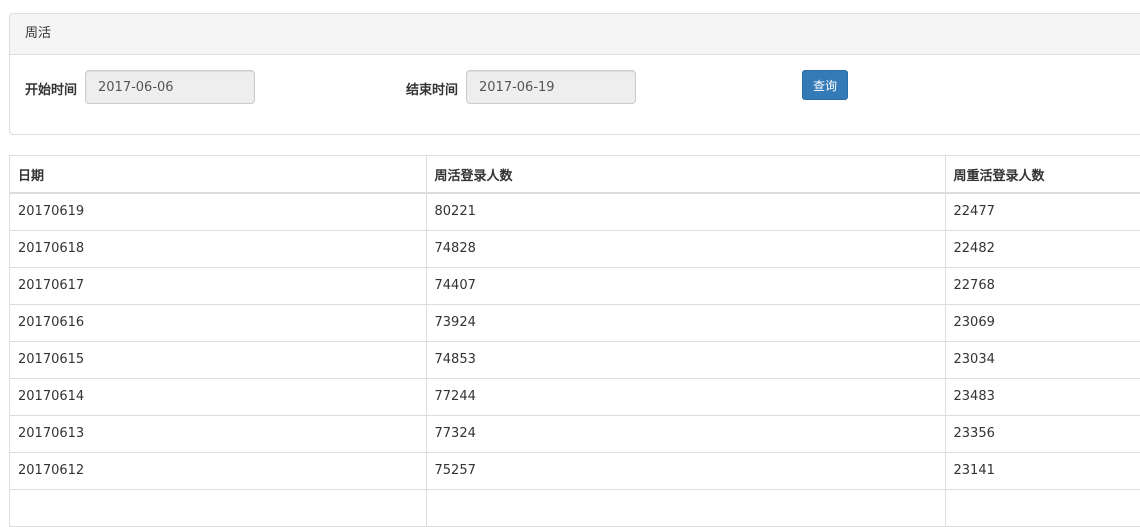  What do you see at coordinates (575, 34) in the screenshot?
I see `panel-title: 周活` at bounding box center [575, 34].